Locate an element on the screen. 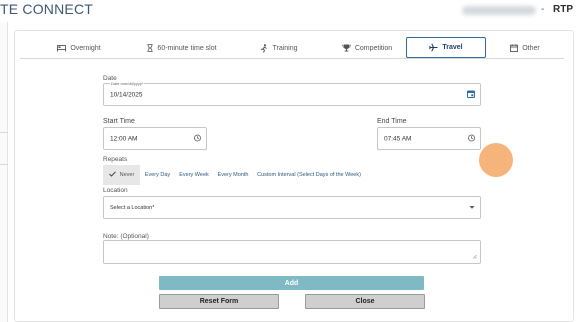  end-time-label: End Time is located at coordinates (392, 121).